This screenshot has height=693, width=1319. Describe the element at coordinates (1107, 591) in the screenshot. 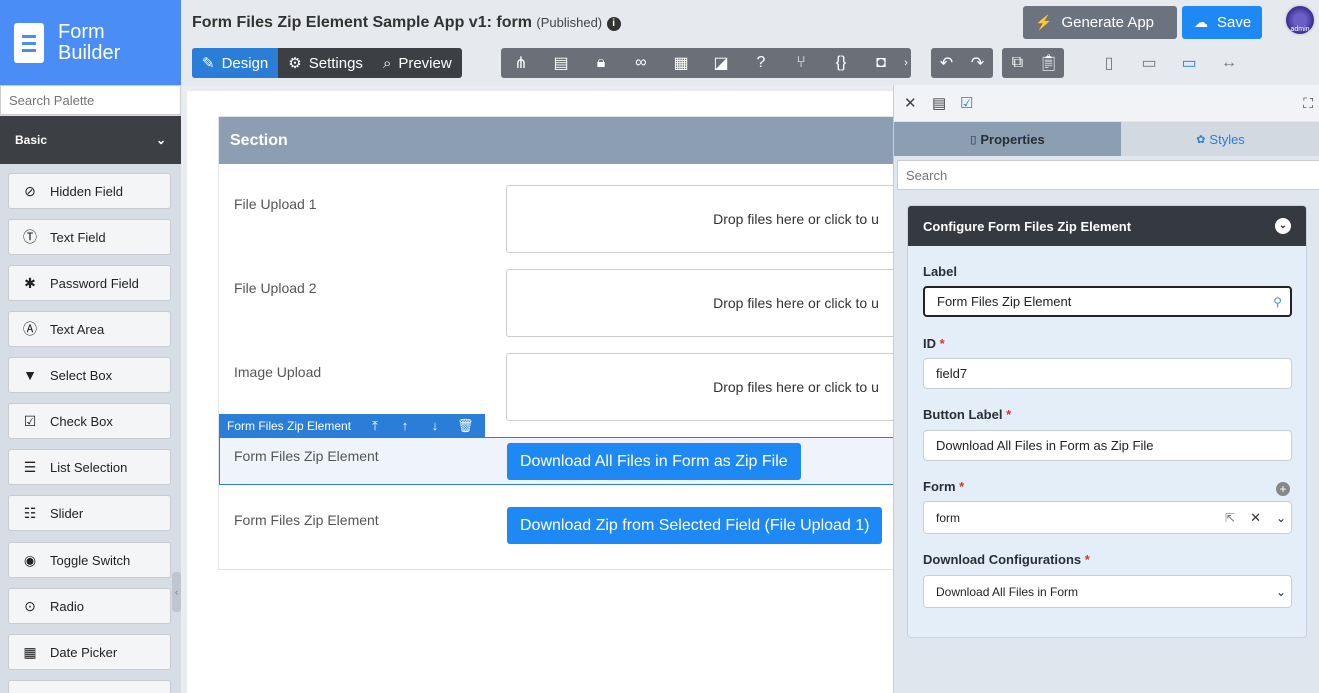

I see `download-config-select: Download All Files in Form ⌄` at that location.